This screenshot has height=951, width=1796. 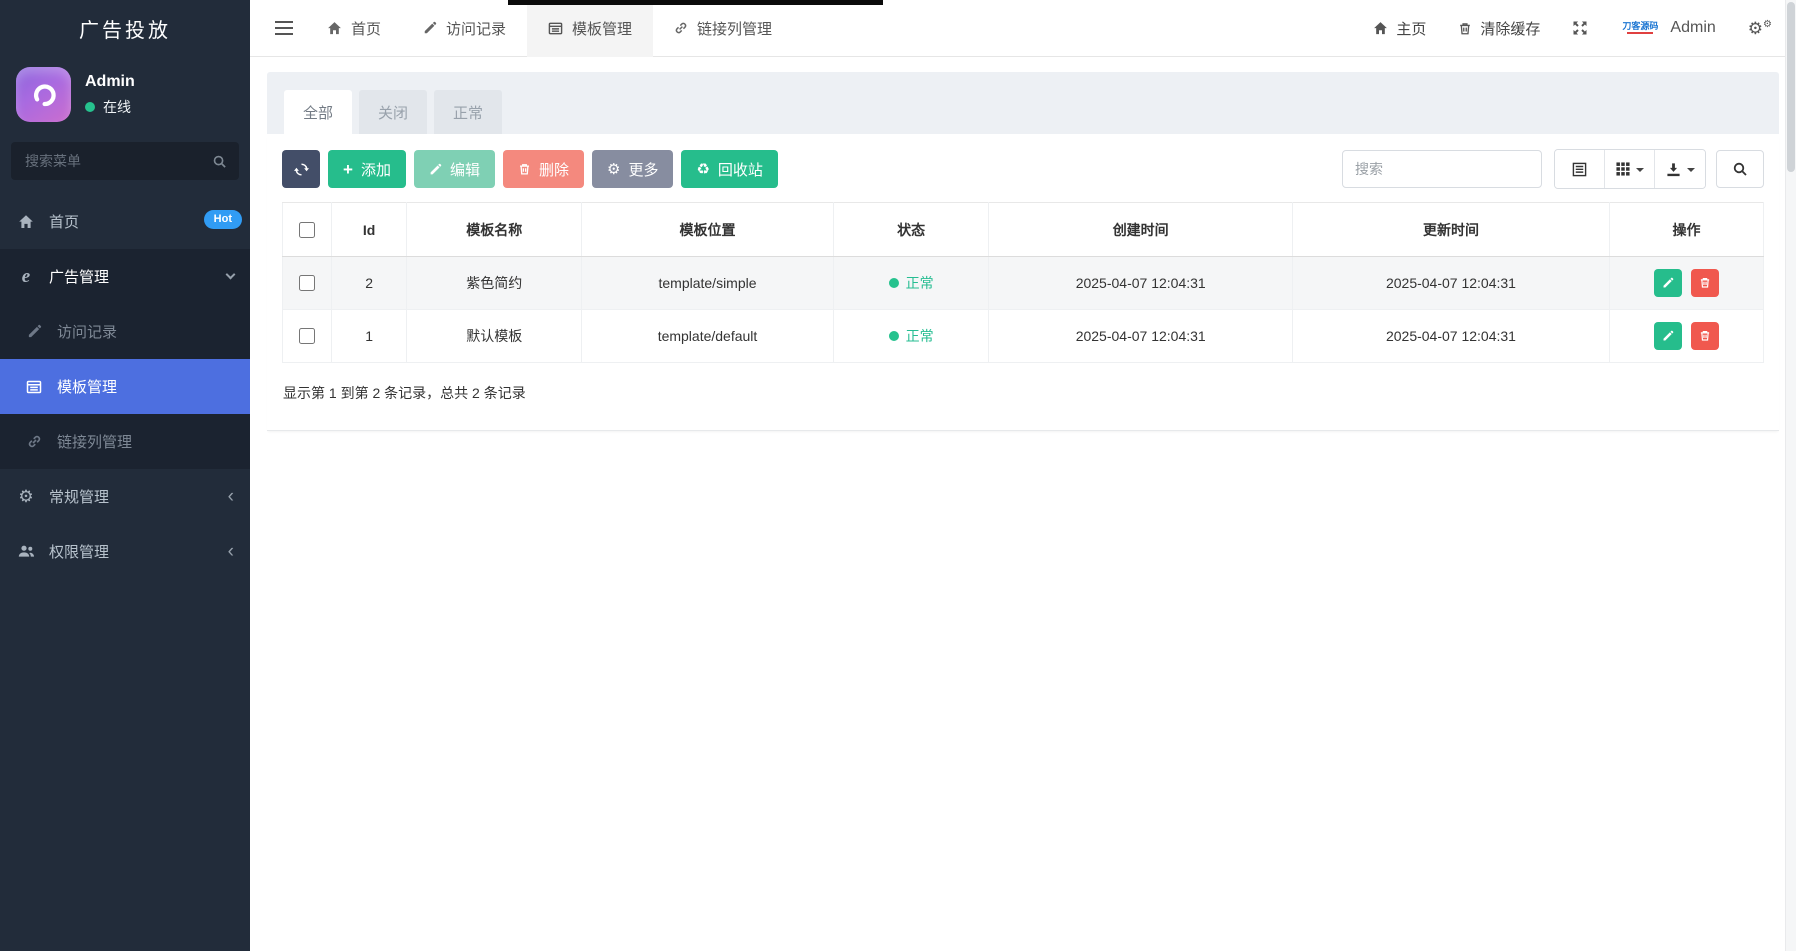 I want to click on sidebar-item-ad-management: e 广告管理, so click(x=125, y=276).